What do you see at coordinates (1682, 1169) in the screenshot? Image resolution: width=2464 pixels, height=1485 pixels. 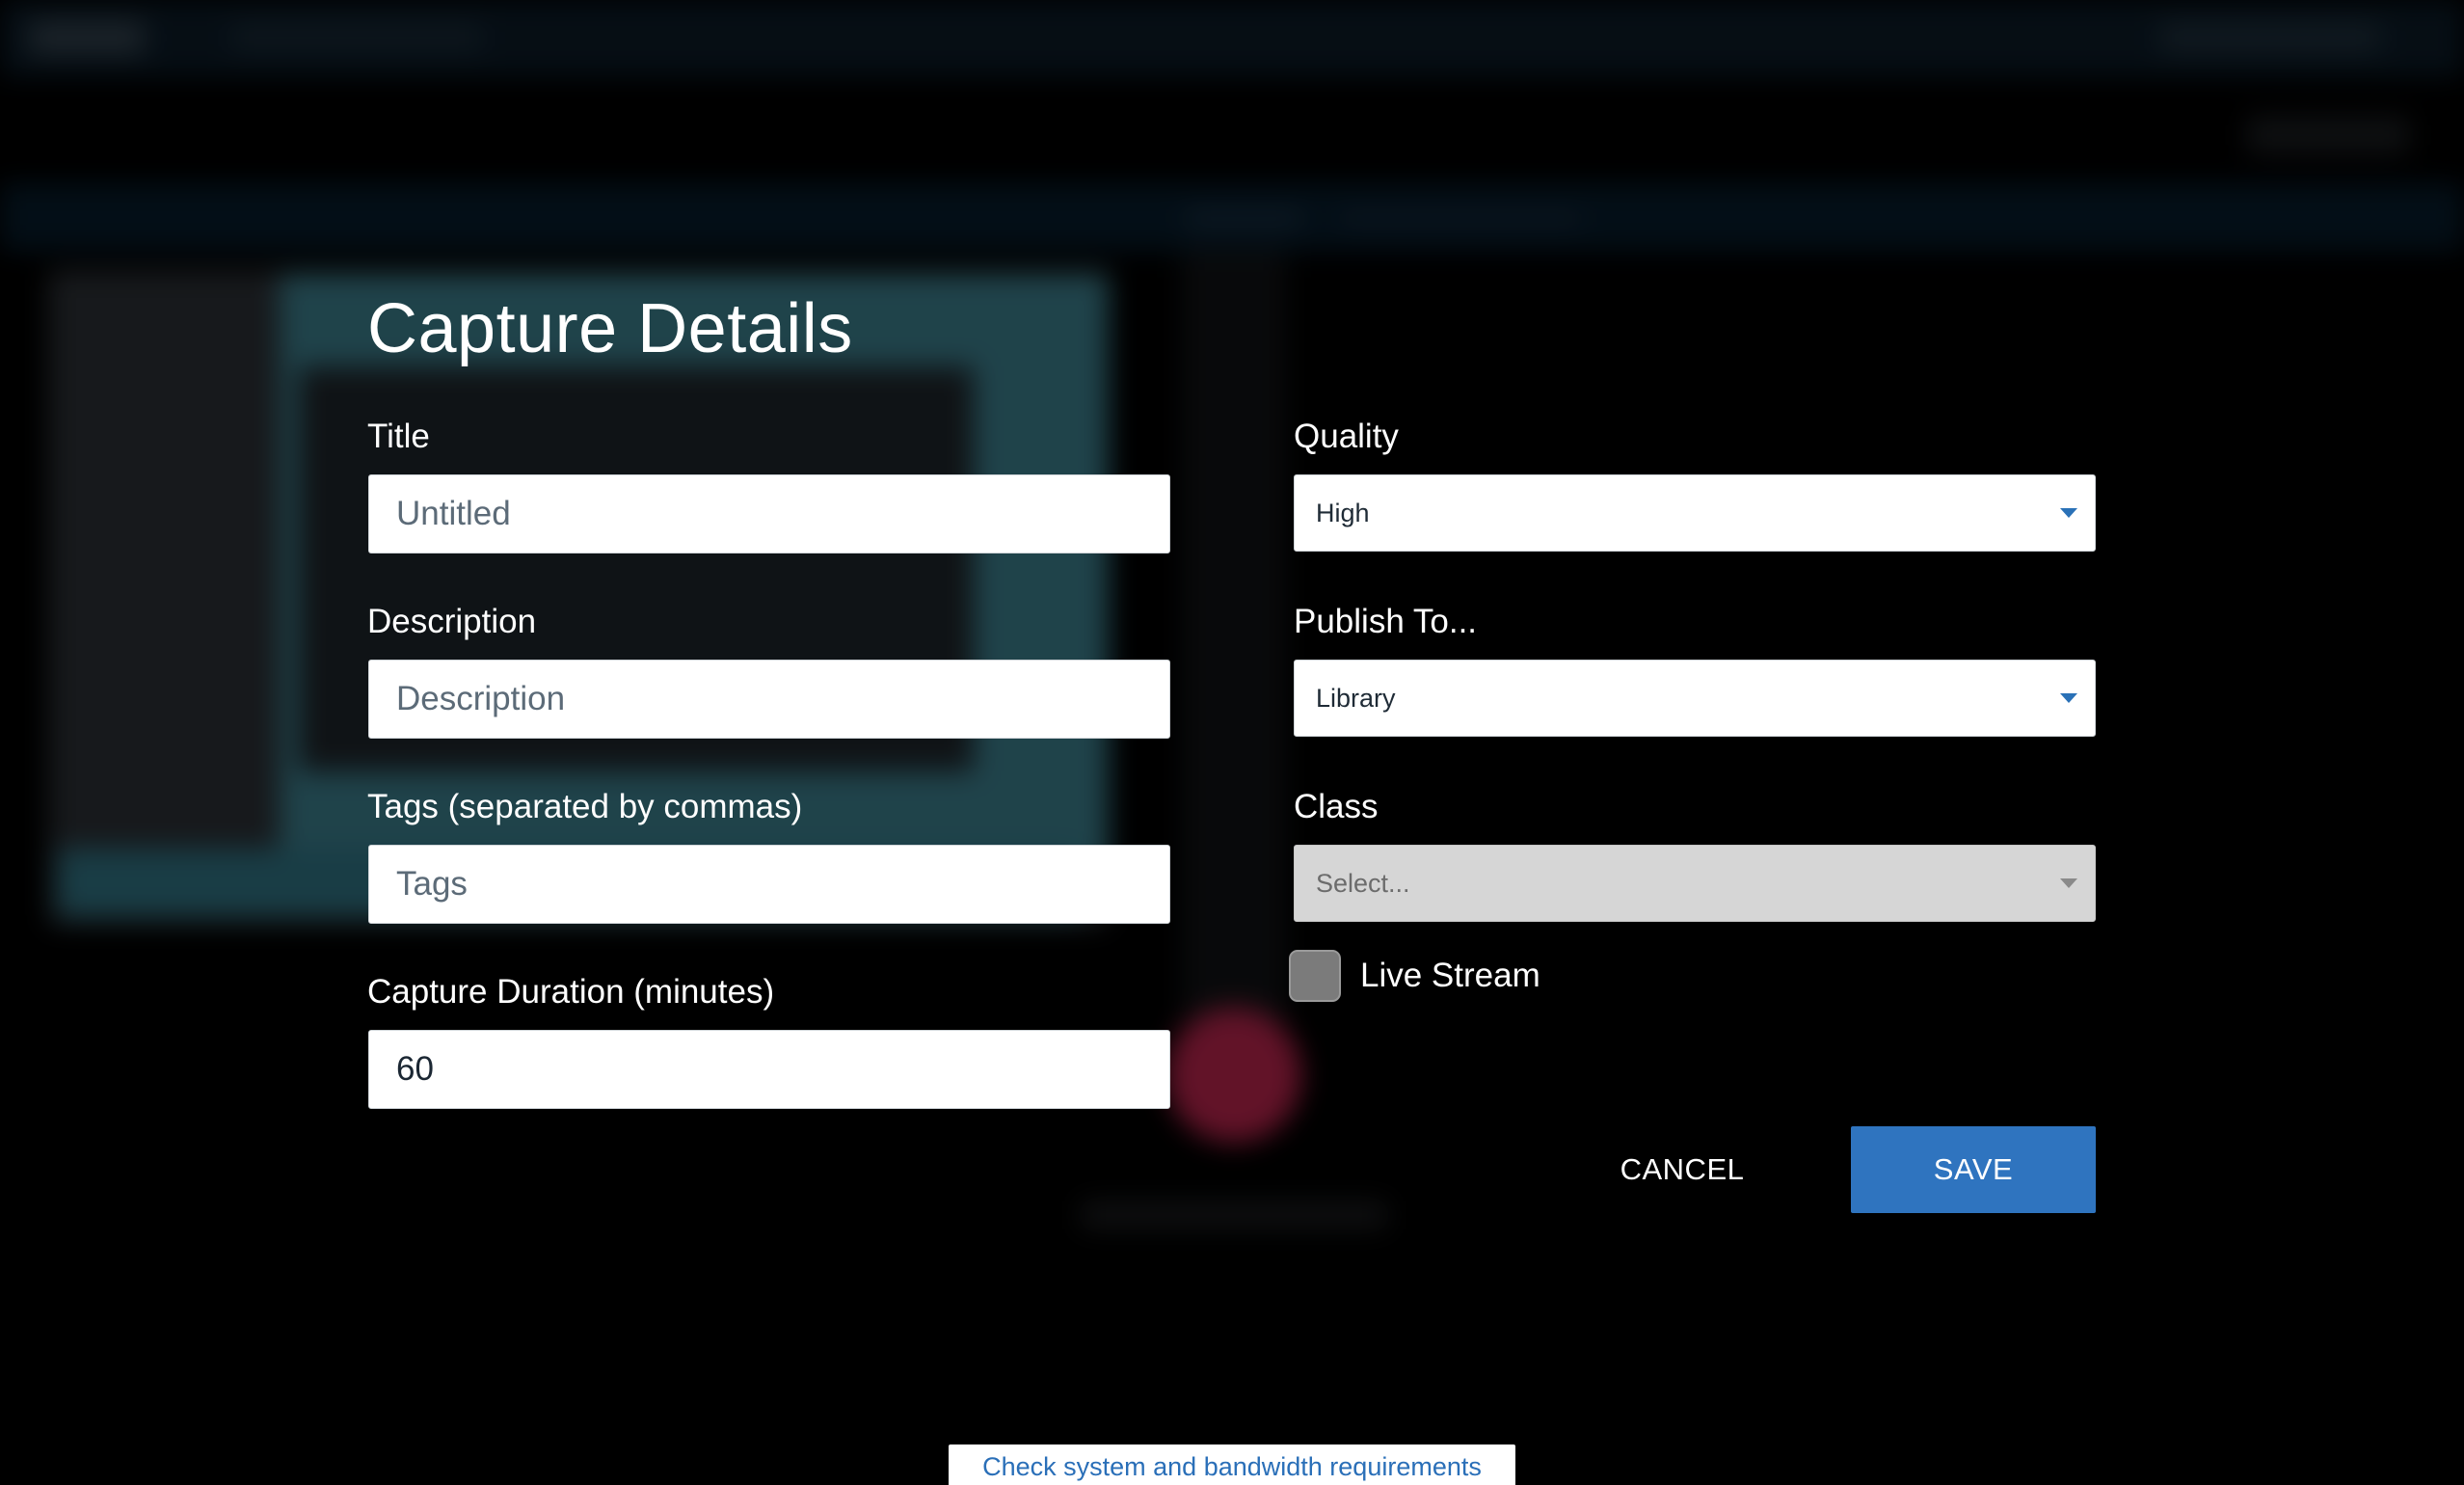 I see `cancel-button: CANCEL` at bounding box center [1682, 1169].